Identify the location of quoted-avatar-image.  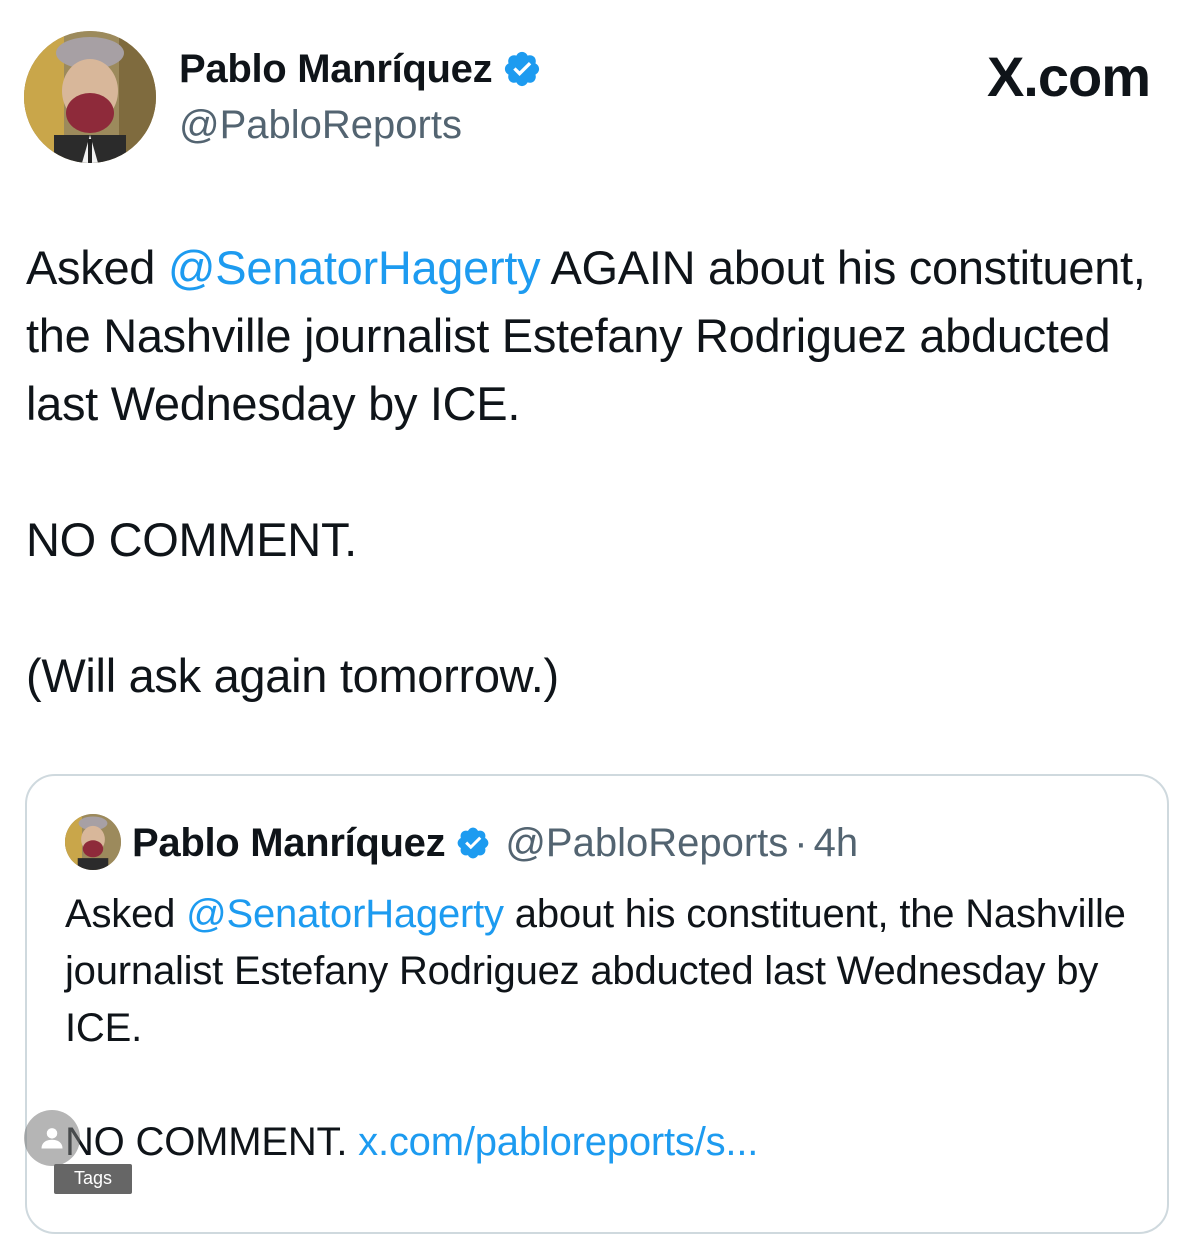
(93, 842).